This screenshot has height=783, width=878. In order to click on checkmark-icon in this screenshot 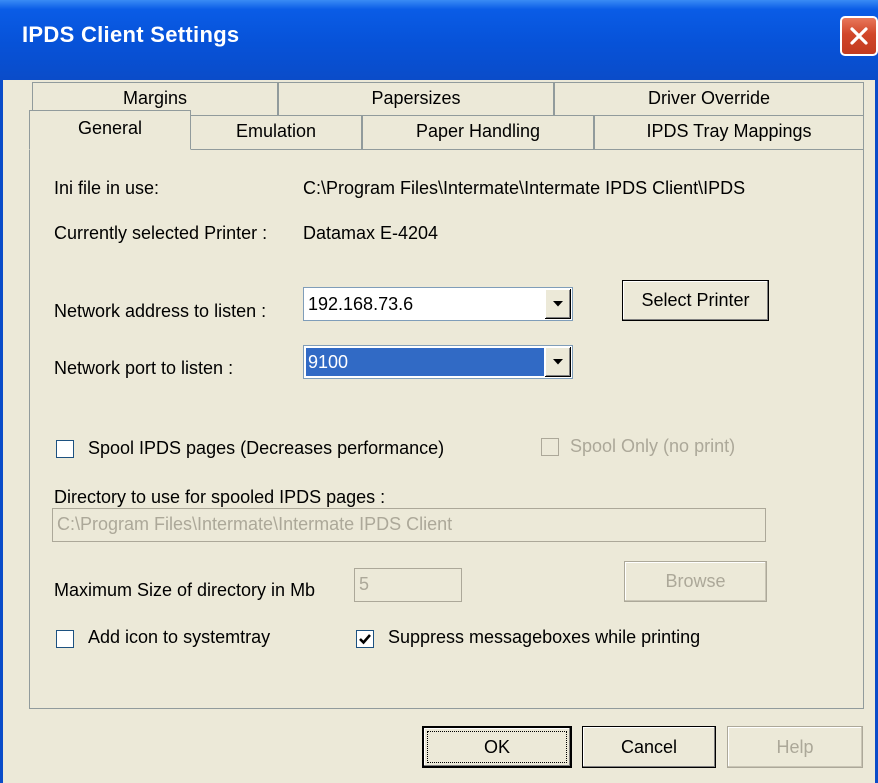, I will do `click(365, 639)`.